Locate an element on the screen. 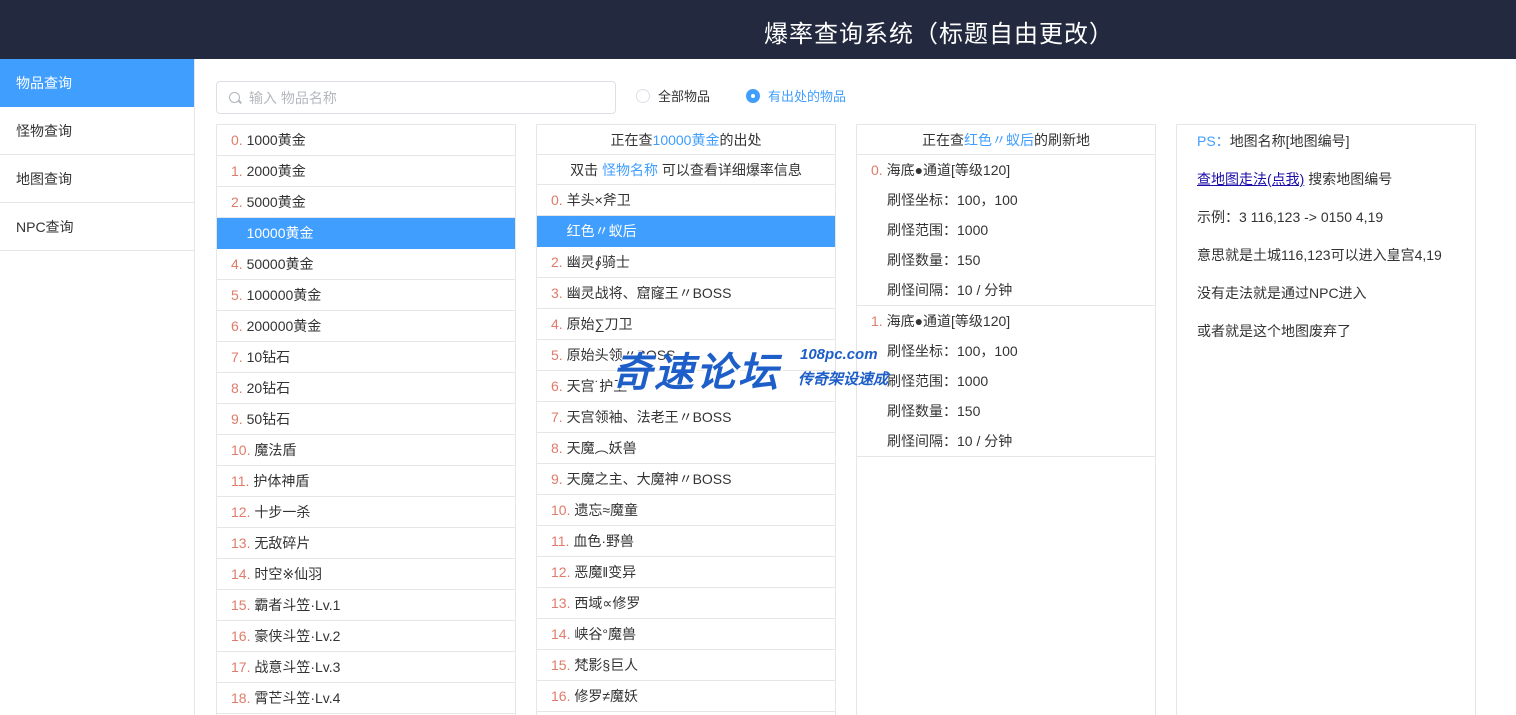  monster-row: 7. 天宫领袖、法老王〃BOSS is located at coordinates (686, 417).